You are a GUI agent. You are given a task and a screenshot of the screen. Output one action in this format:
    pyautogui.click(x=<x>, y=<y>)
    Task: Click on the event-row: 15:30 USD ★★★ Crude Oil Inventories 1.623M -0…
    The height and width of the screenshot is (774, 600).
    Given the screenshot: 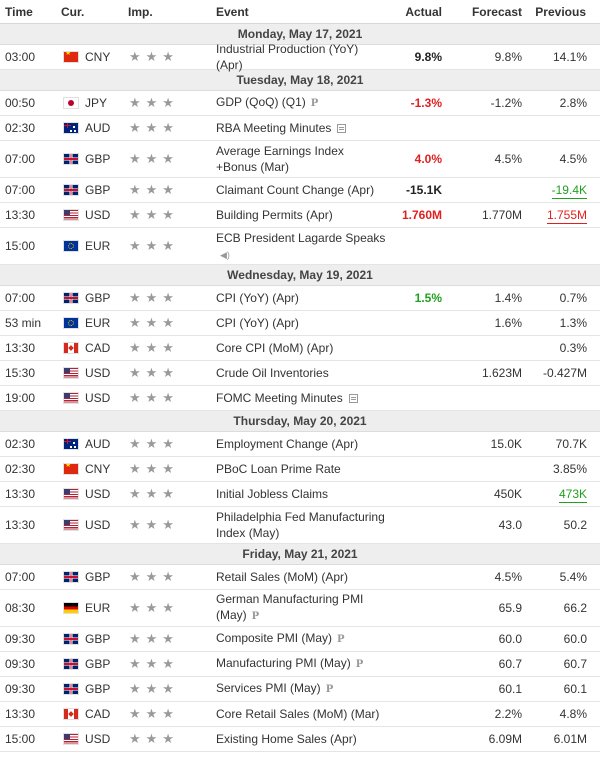 What is the action you would take?
    pyautogui.click(x=300, y=373)
    